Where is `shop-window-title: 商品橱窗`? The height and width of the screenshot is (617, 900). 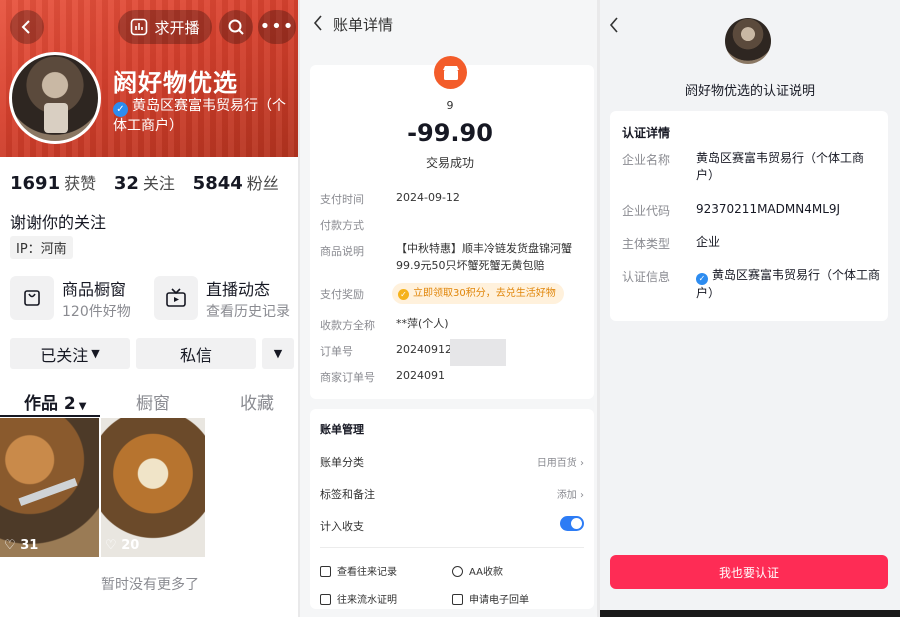 shop-window-title: 商品橱窗 is located at coordinates (94, 289).